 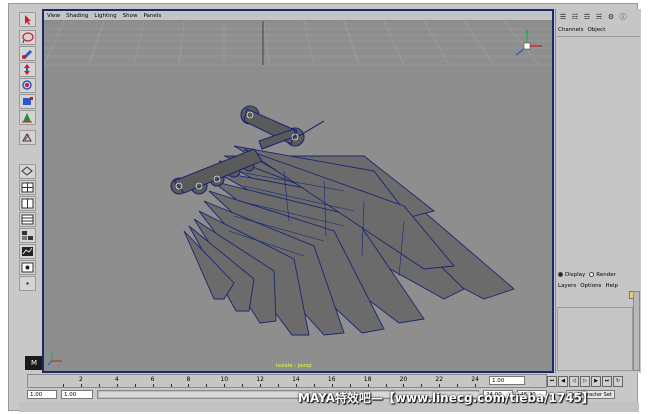 What do you see at coordinates (593, 17) in the screenshot?
I see `channel-box-toolbar: ☰ ☷ ☲ ☵ ⚙ ⓘ` at bounding box center [593, 17].